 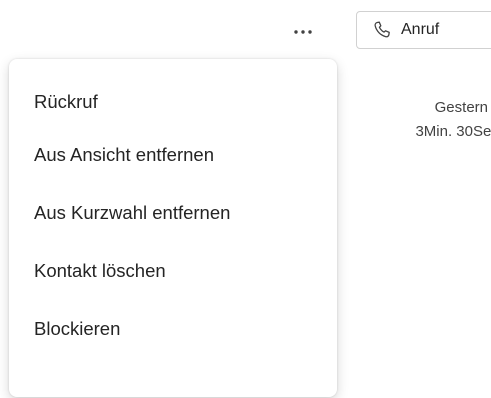 I want to click on call-button: Anruf, so click(x=423, y=30).